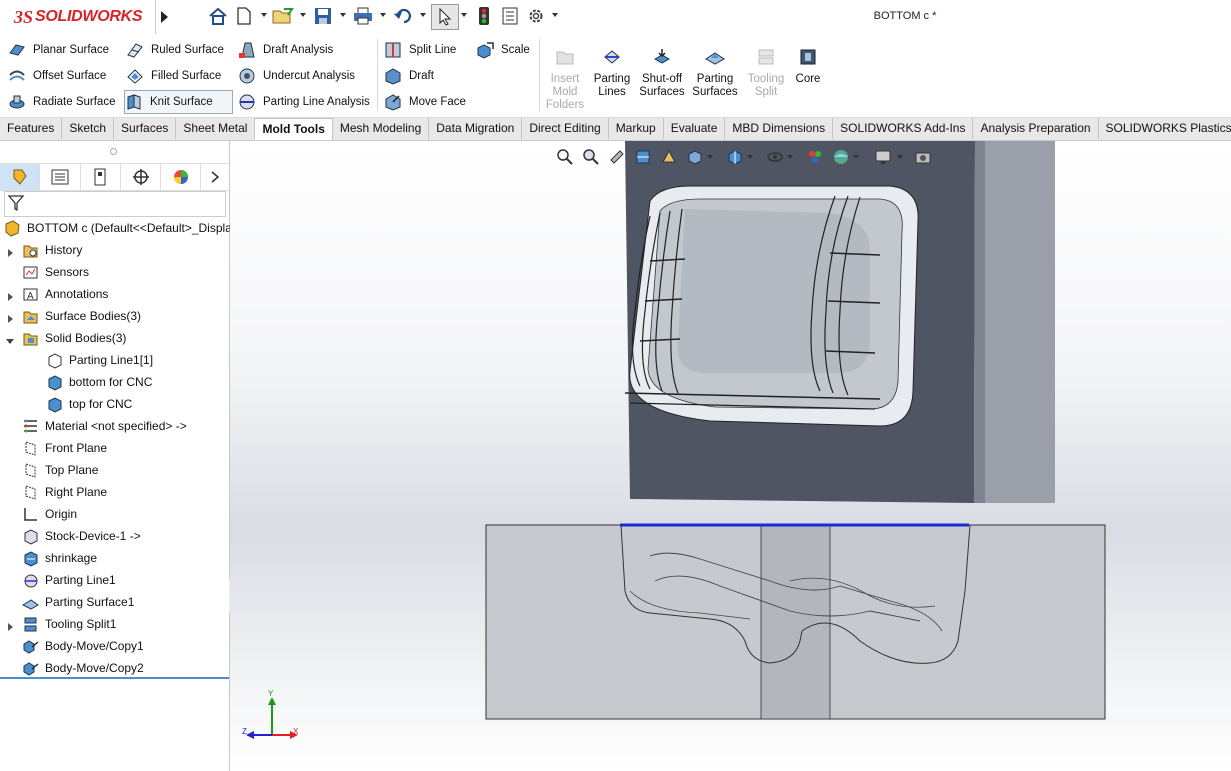 This screenshot has height=771, width=1231. What do you see at coordinates (88, 128) in the screenshot?
I see `tab-sketch: Sketch` at bounding box center [88, 128].